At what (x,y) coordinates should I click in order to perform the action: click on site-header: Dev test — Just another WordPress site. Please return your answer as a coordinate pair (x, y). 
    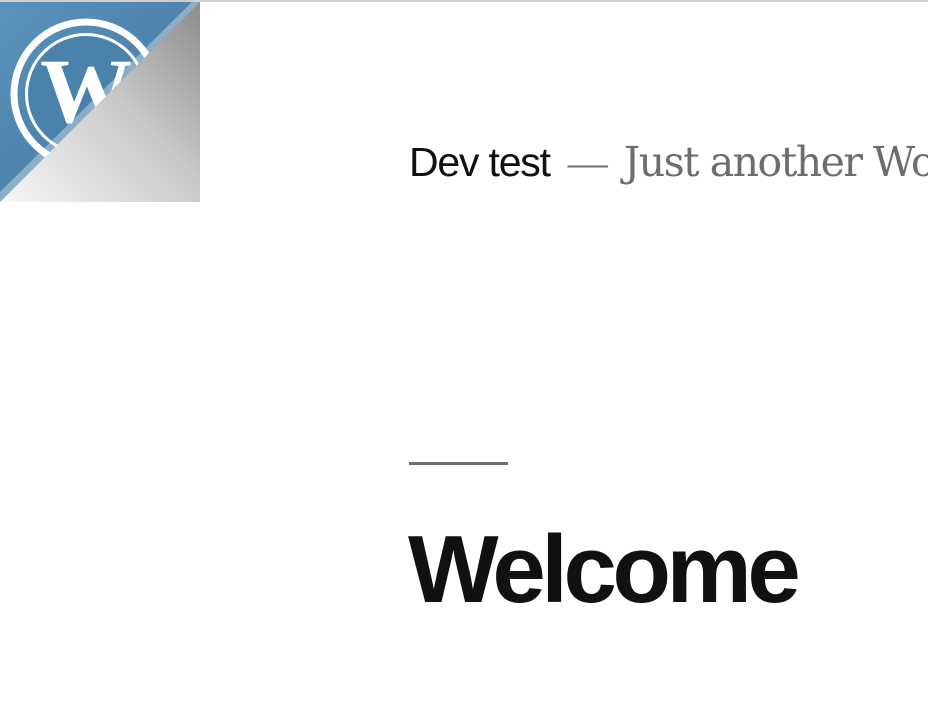
    Looking at the image, I should click on (668, 168).